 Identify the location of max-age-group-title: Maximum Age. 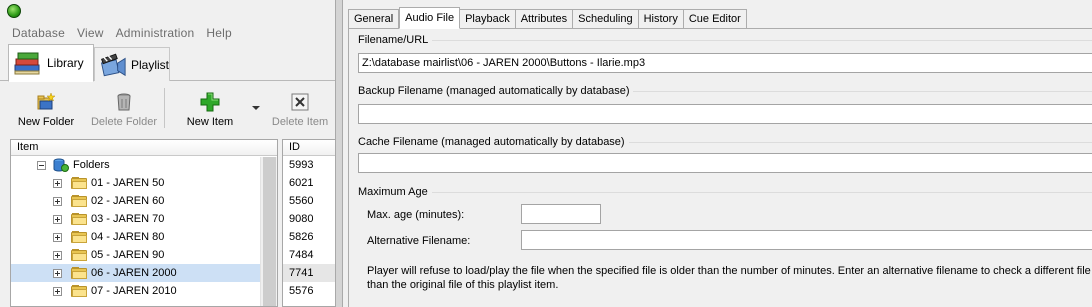
(395, 192).